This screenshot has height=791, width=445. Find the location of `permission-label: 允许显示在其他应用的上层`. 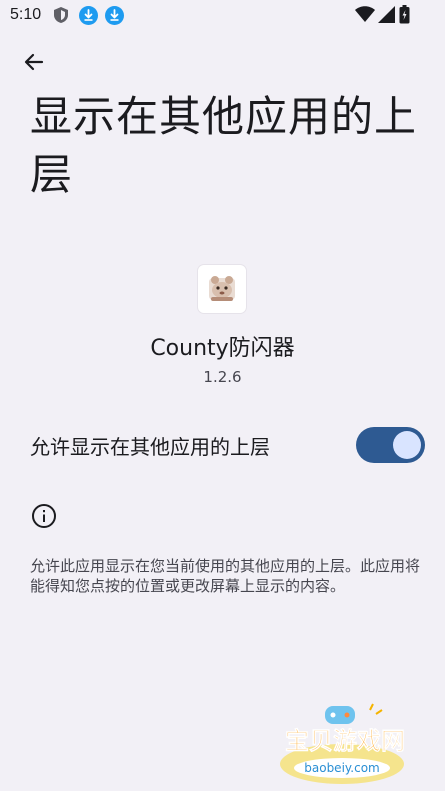

permission-label: 允许显示在其他应用的上层 is located at coordinates (150, 447).